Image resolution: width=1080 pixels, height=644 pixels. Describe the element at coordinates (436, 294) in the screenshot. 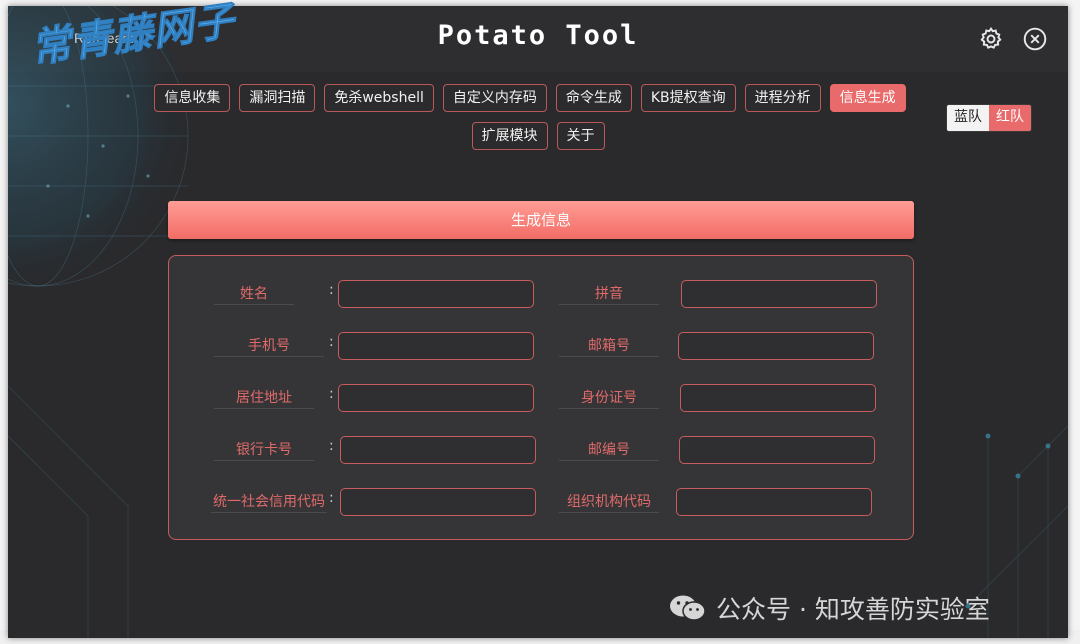

I see `name-field` at that location.